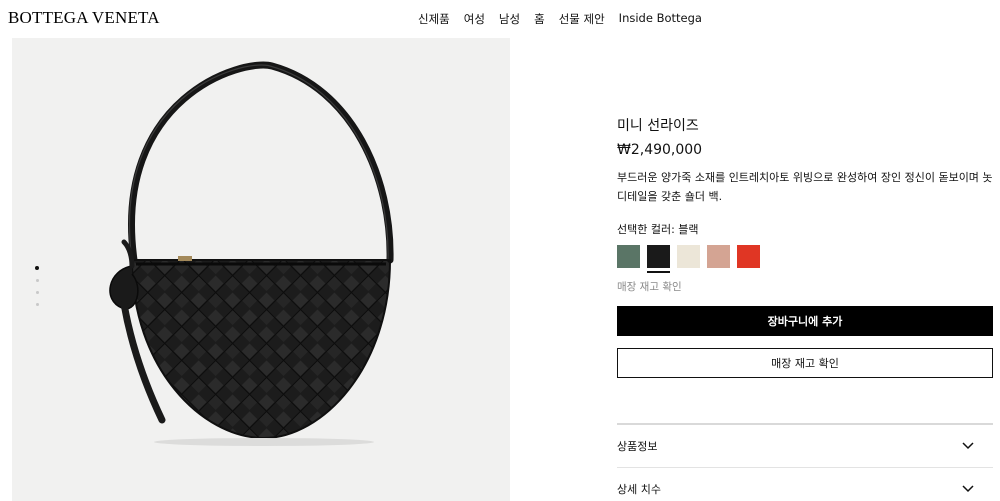 This screenshot has width=1000, height=501. What do you see at coordinates (84, 18) in the screenshot?
I see `brand-logo: BOTTEGA VENETA` at bounding box center [84, 18].